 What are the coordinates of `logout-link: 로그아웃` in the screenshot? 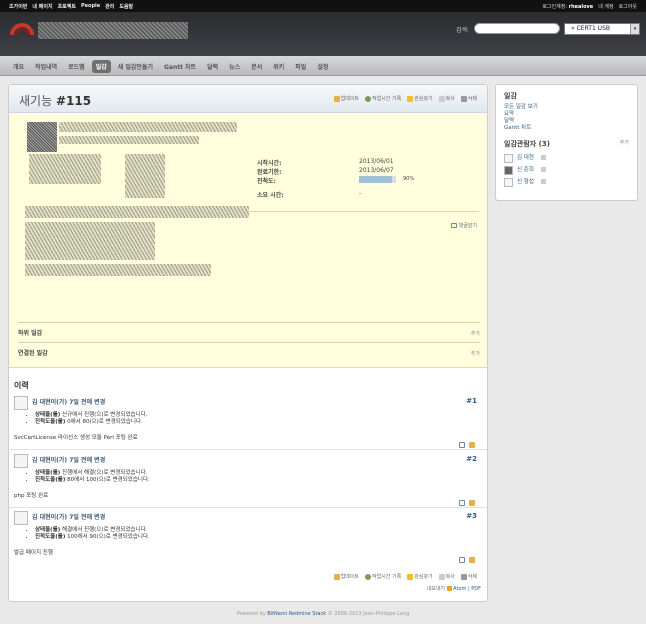 It's located at (628, 6).